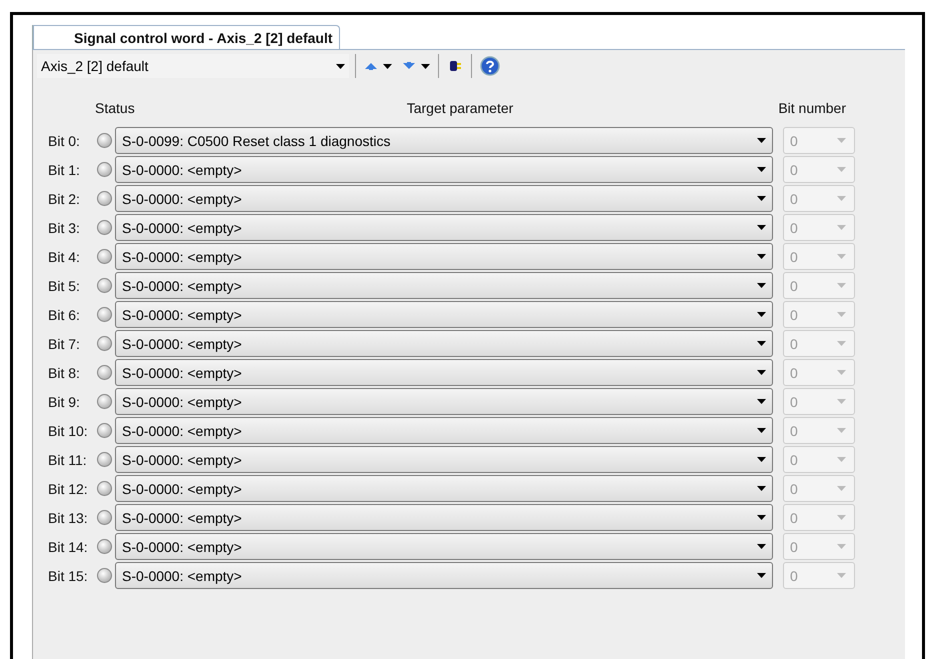 The image size is (930, 659). I want to click on bit-label: Bit 5:, so click(64, 286).